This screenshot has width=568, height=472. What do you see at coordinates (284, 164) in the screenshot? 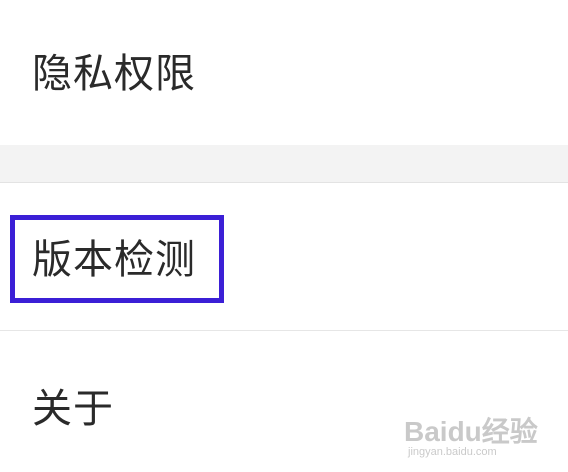
I see `section-separator` at bounding box center [284, 164].